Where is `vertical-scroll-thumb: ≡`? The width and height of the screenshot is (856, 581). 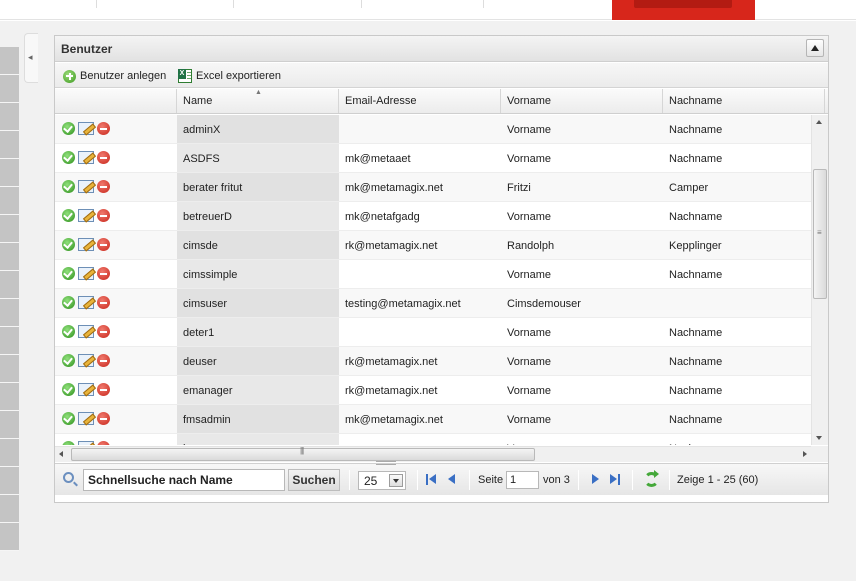 vertical-scroll-thumb: ≡ is located at coordinates (820, 234).